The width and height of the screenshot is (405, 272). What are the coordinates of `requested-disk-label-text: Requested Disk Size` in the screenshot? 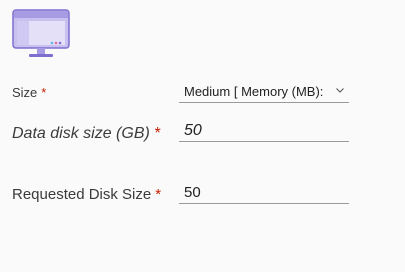 It's located at (82, 194).